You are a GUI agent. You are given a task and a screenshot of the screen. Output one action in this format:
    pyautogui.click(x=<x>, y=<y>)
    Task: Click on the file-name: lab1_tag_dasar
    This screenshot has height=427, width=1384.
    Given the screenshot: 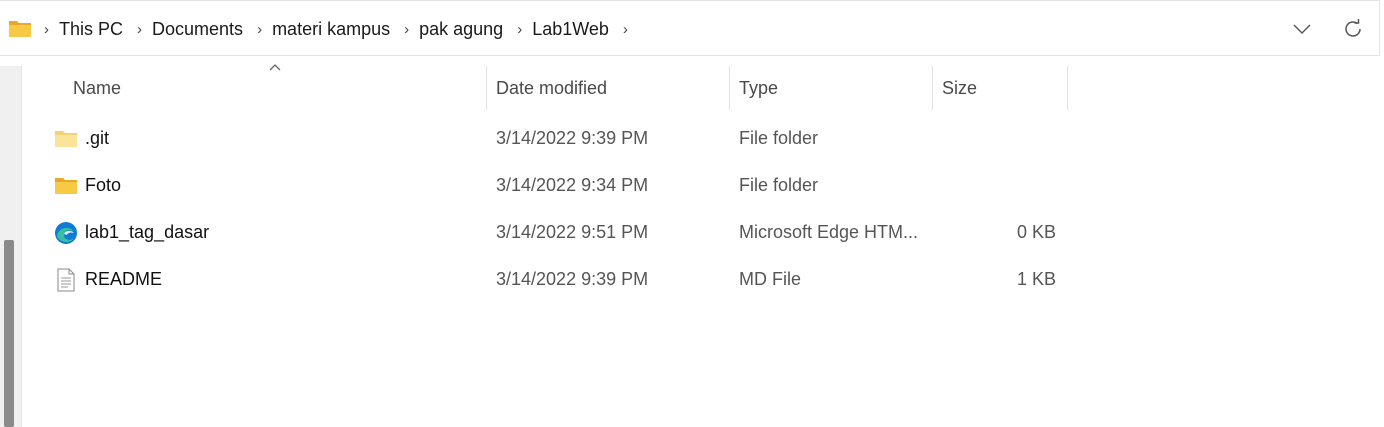 What is the action you would take?
    pyautogui.click(x=147, y=232)
    